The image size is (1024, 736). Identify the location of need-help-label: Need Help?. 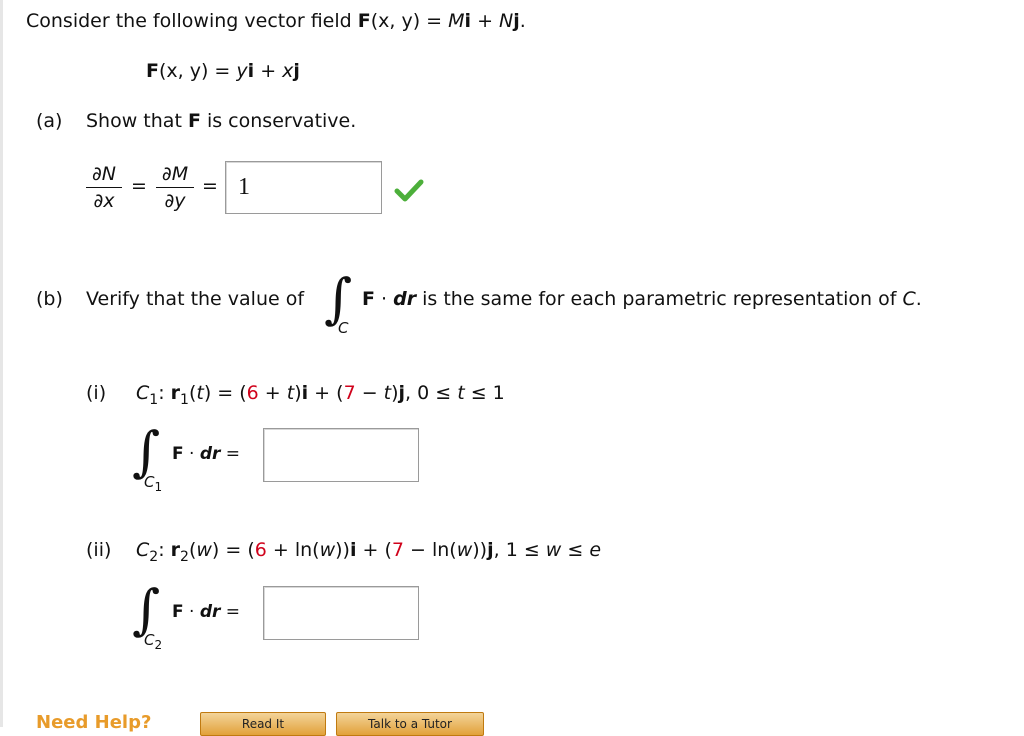
(94, 722).